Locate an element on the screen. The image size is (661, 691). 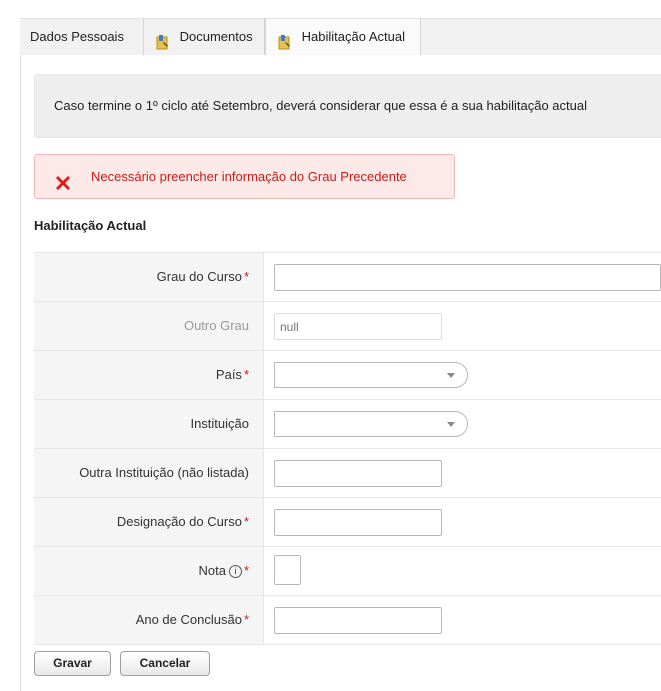
outra-instituicao-input is located at coordinates (358, 473).